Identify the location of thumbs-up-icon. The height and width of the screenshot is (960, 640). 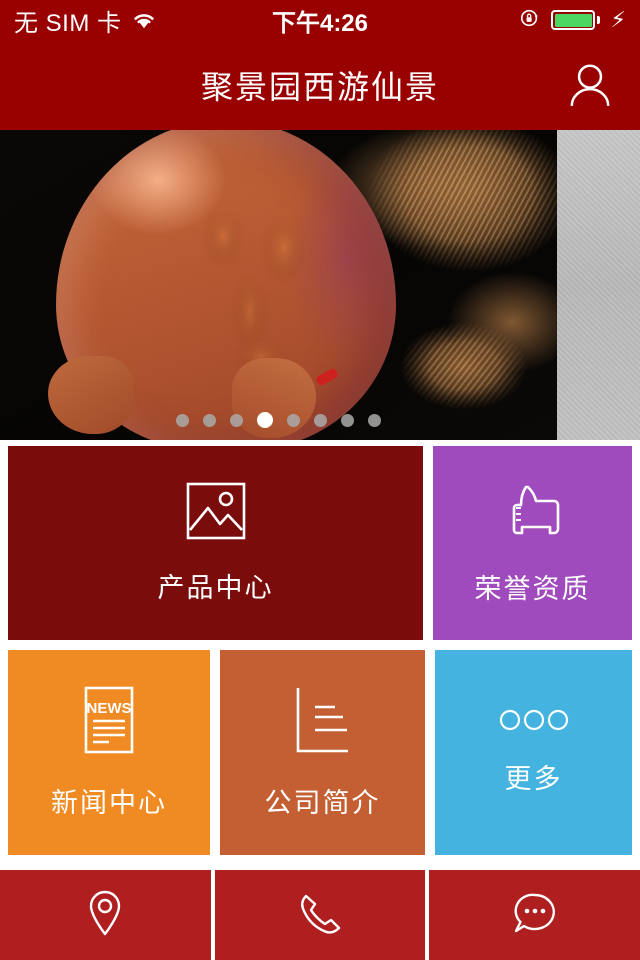
(533, 511).